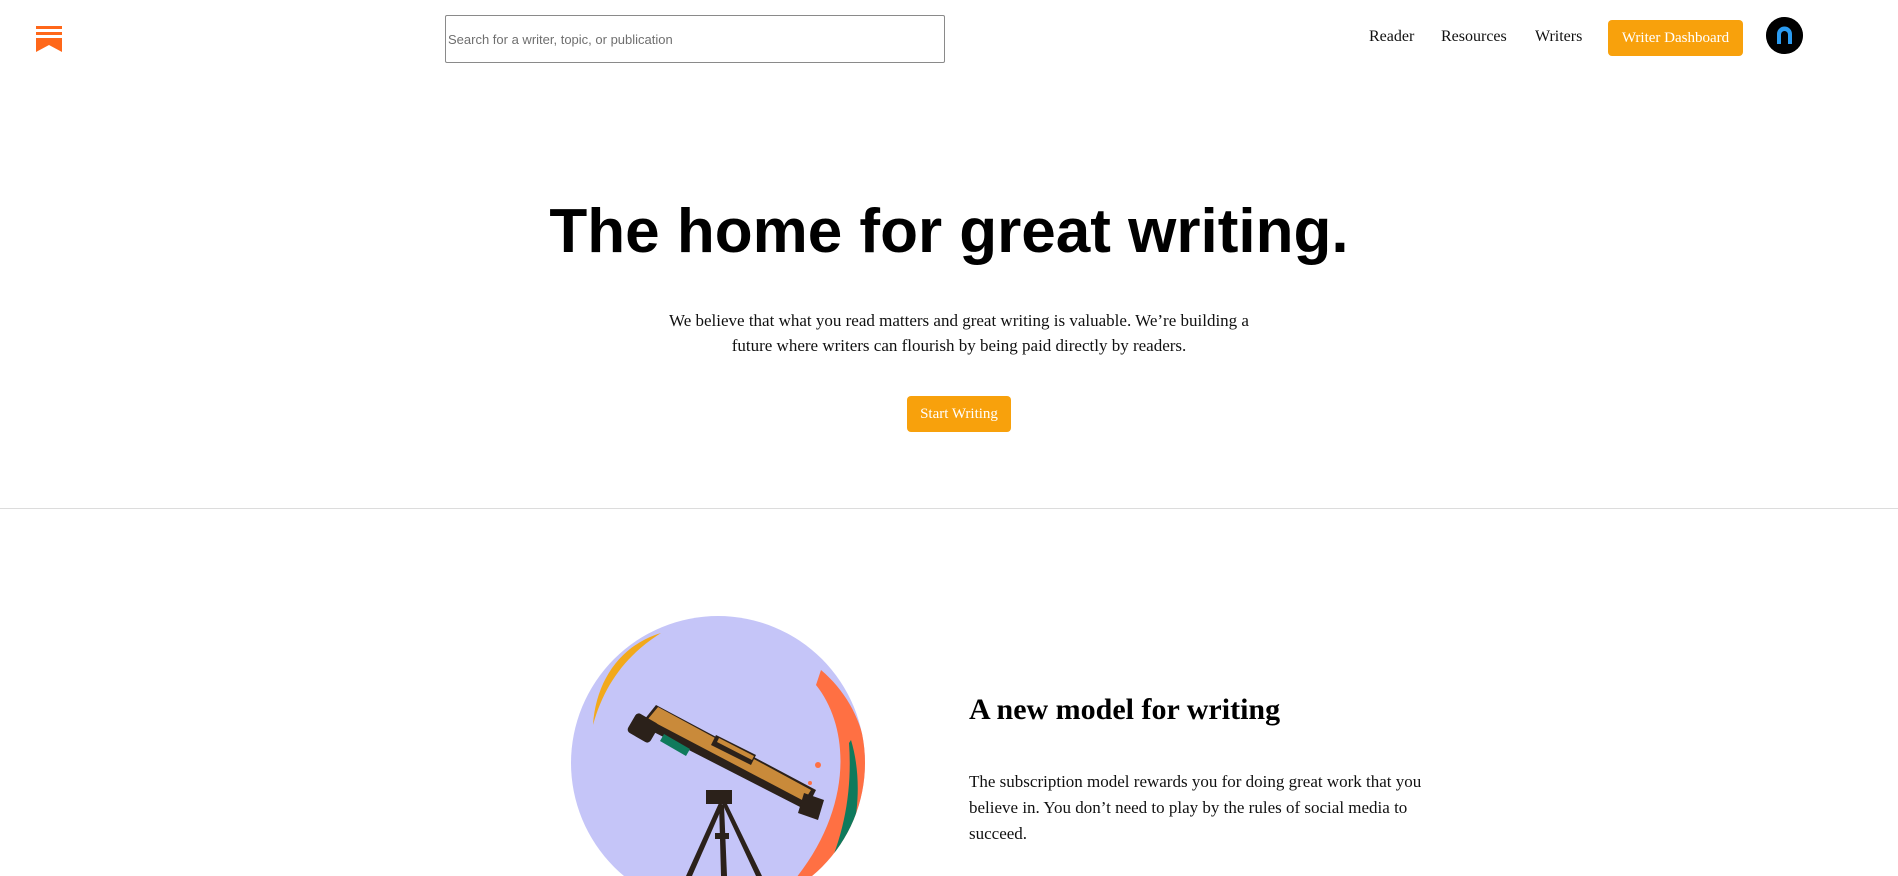 The width and height of the screenshot is (1898, 876). I want to click on feature-title: A new model for writing, so click(1125, 709).